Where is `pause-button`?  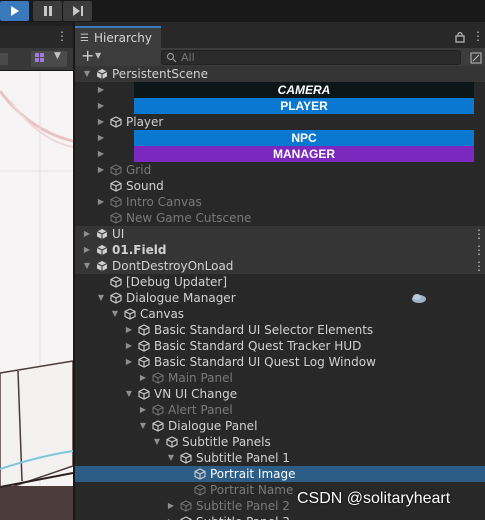
pause-button is located at coordinates (47, 11).